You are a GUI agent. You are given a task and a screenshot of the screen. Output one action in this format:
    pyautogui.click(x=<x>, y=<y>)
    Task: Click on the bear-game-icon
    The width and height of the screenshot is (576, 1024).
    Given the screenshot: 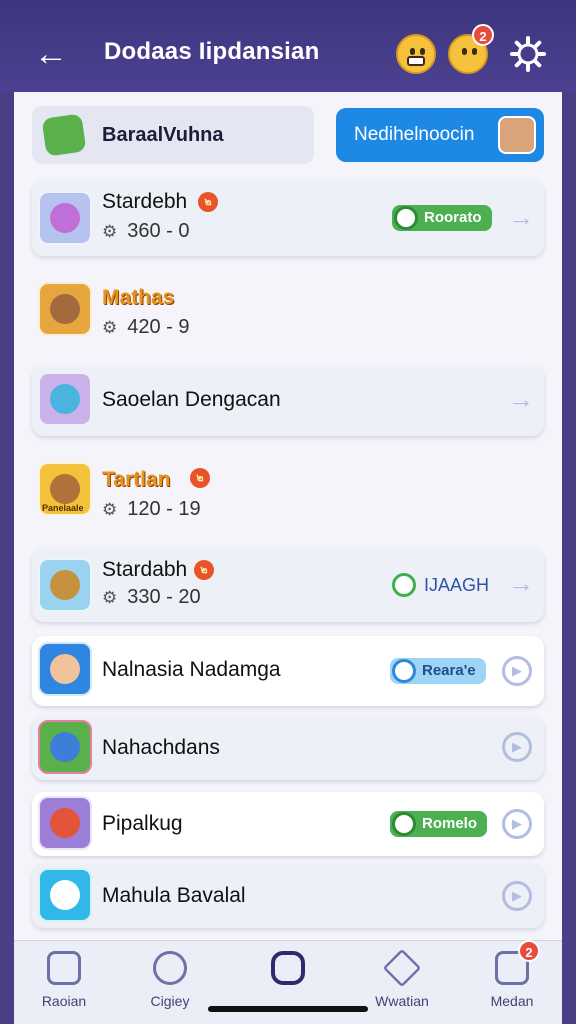 What is the action you would take?
    pyautogui.click(x=65, y=309)
    